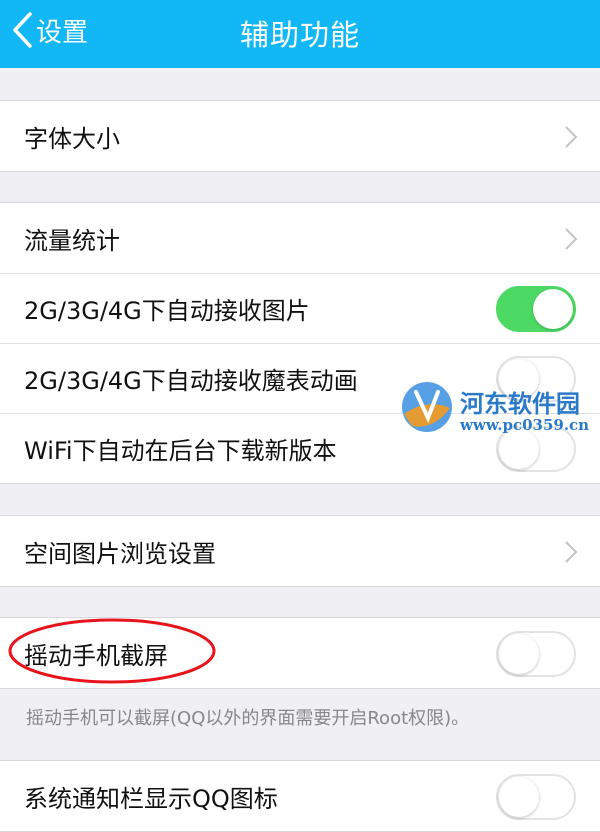  I want to click on navigation-bar: 设置 辅助功能, so click(300, 34).